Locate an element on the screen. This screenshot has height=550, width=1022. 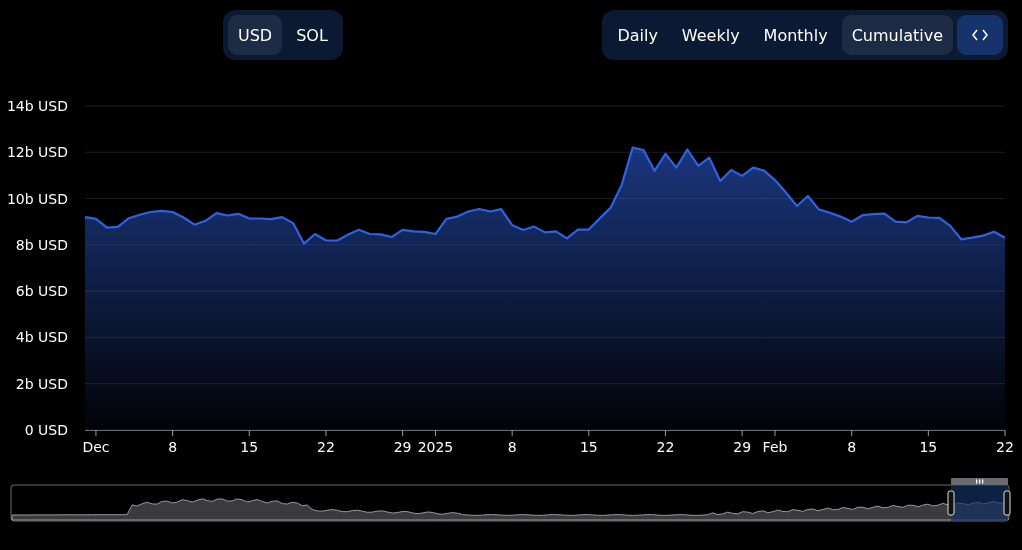
embed-button is located at coordinates (980, 35).